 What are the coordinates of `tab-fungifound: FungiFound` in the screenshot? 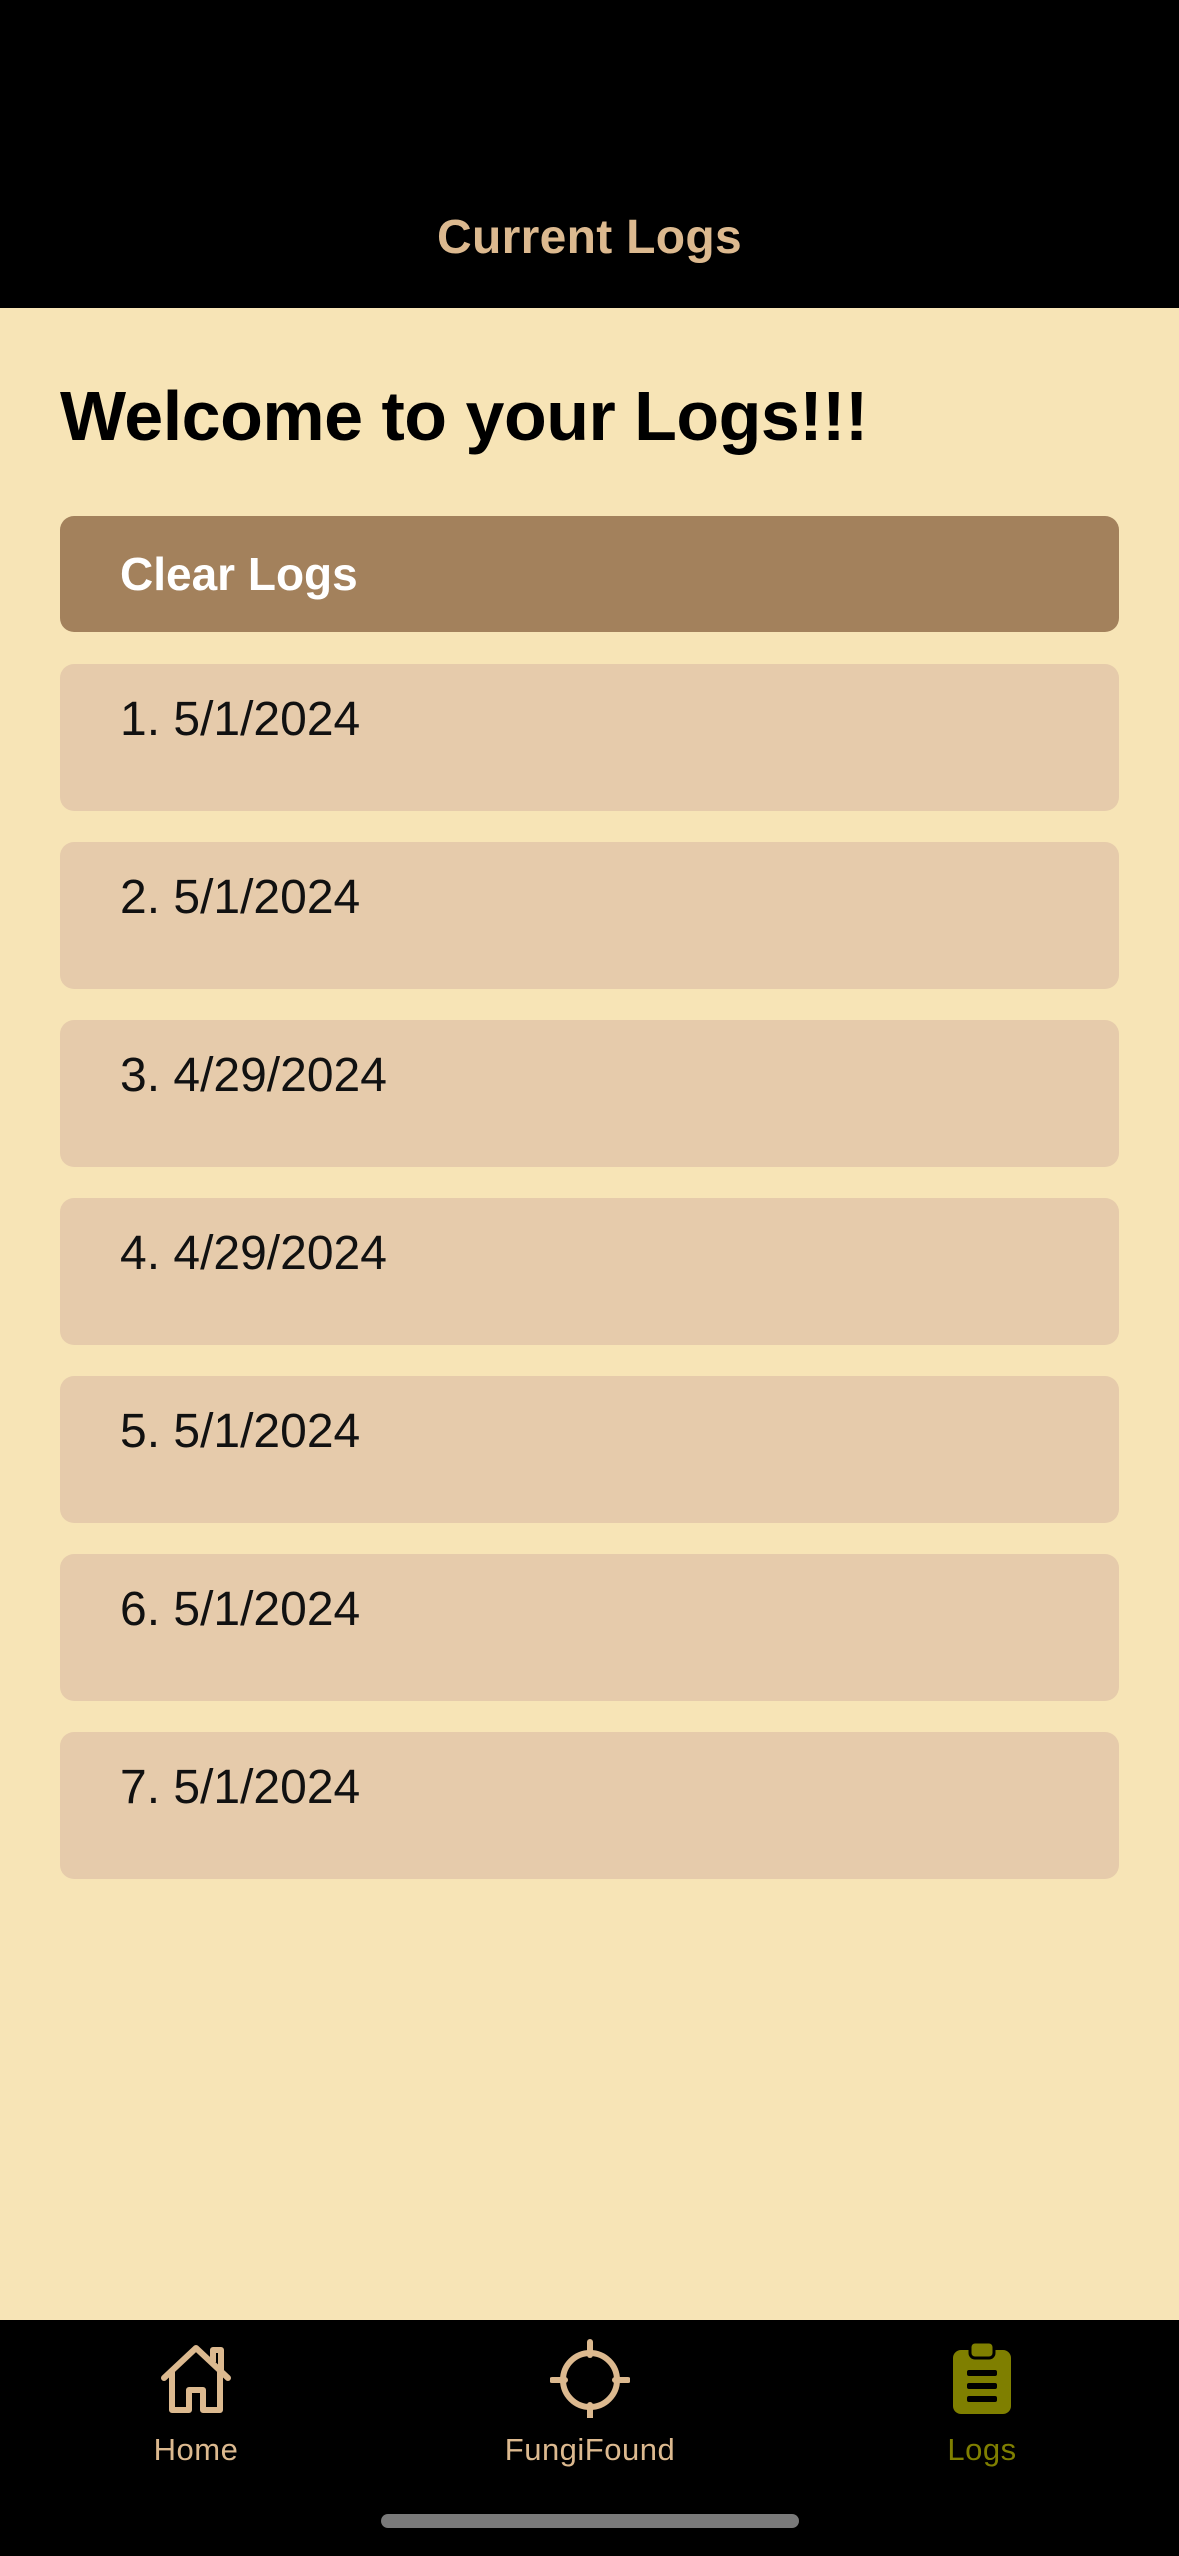 It's located at (590, 2400).